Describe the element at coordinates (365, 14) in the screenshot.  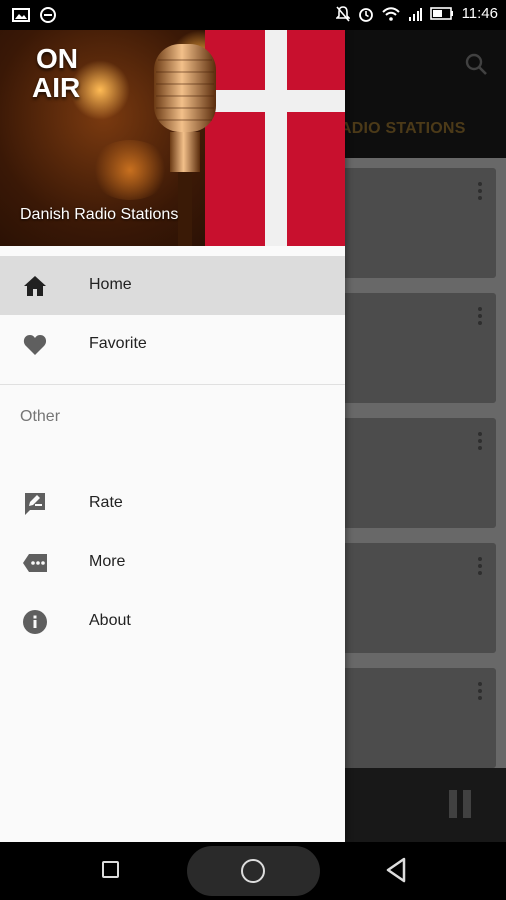
I see `alarm-icon` at that location.